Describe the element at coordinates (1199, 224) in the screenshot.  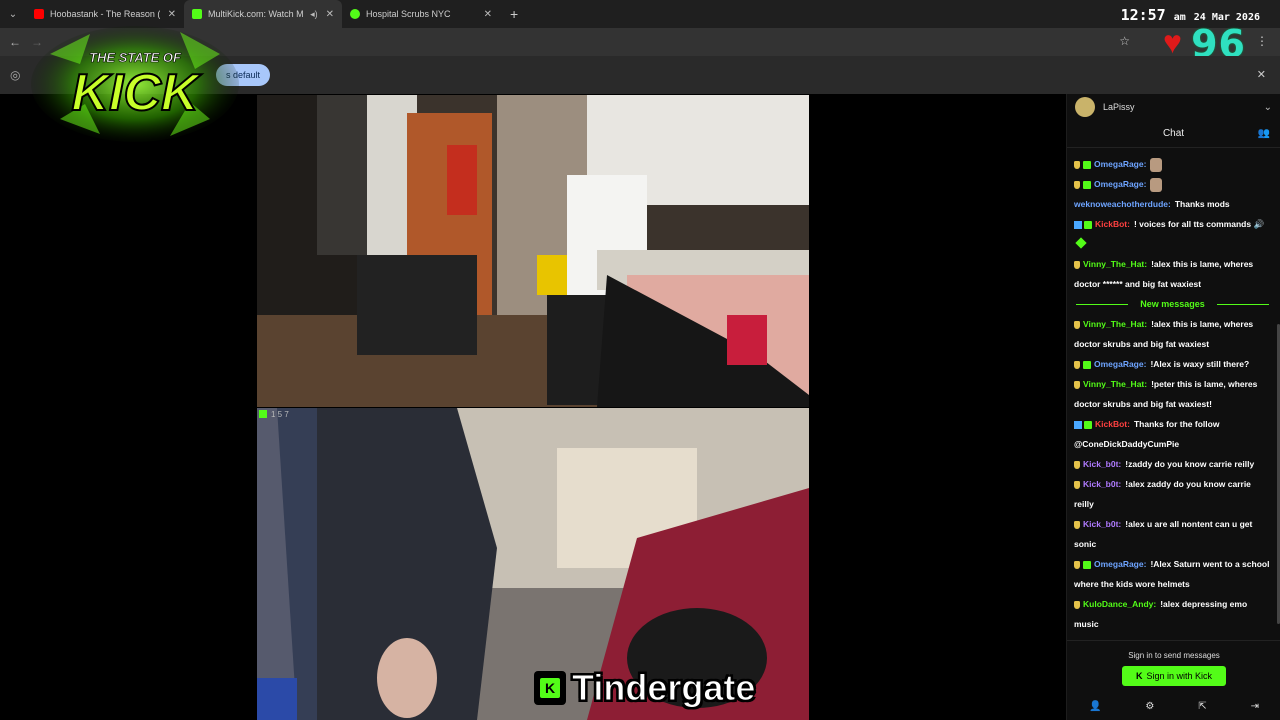
I see `chat-text: ! voices for all tts commands 🔊` at that location.